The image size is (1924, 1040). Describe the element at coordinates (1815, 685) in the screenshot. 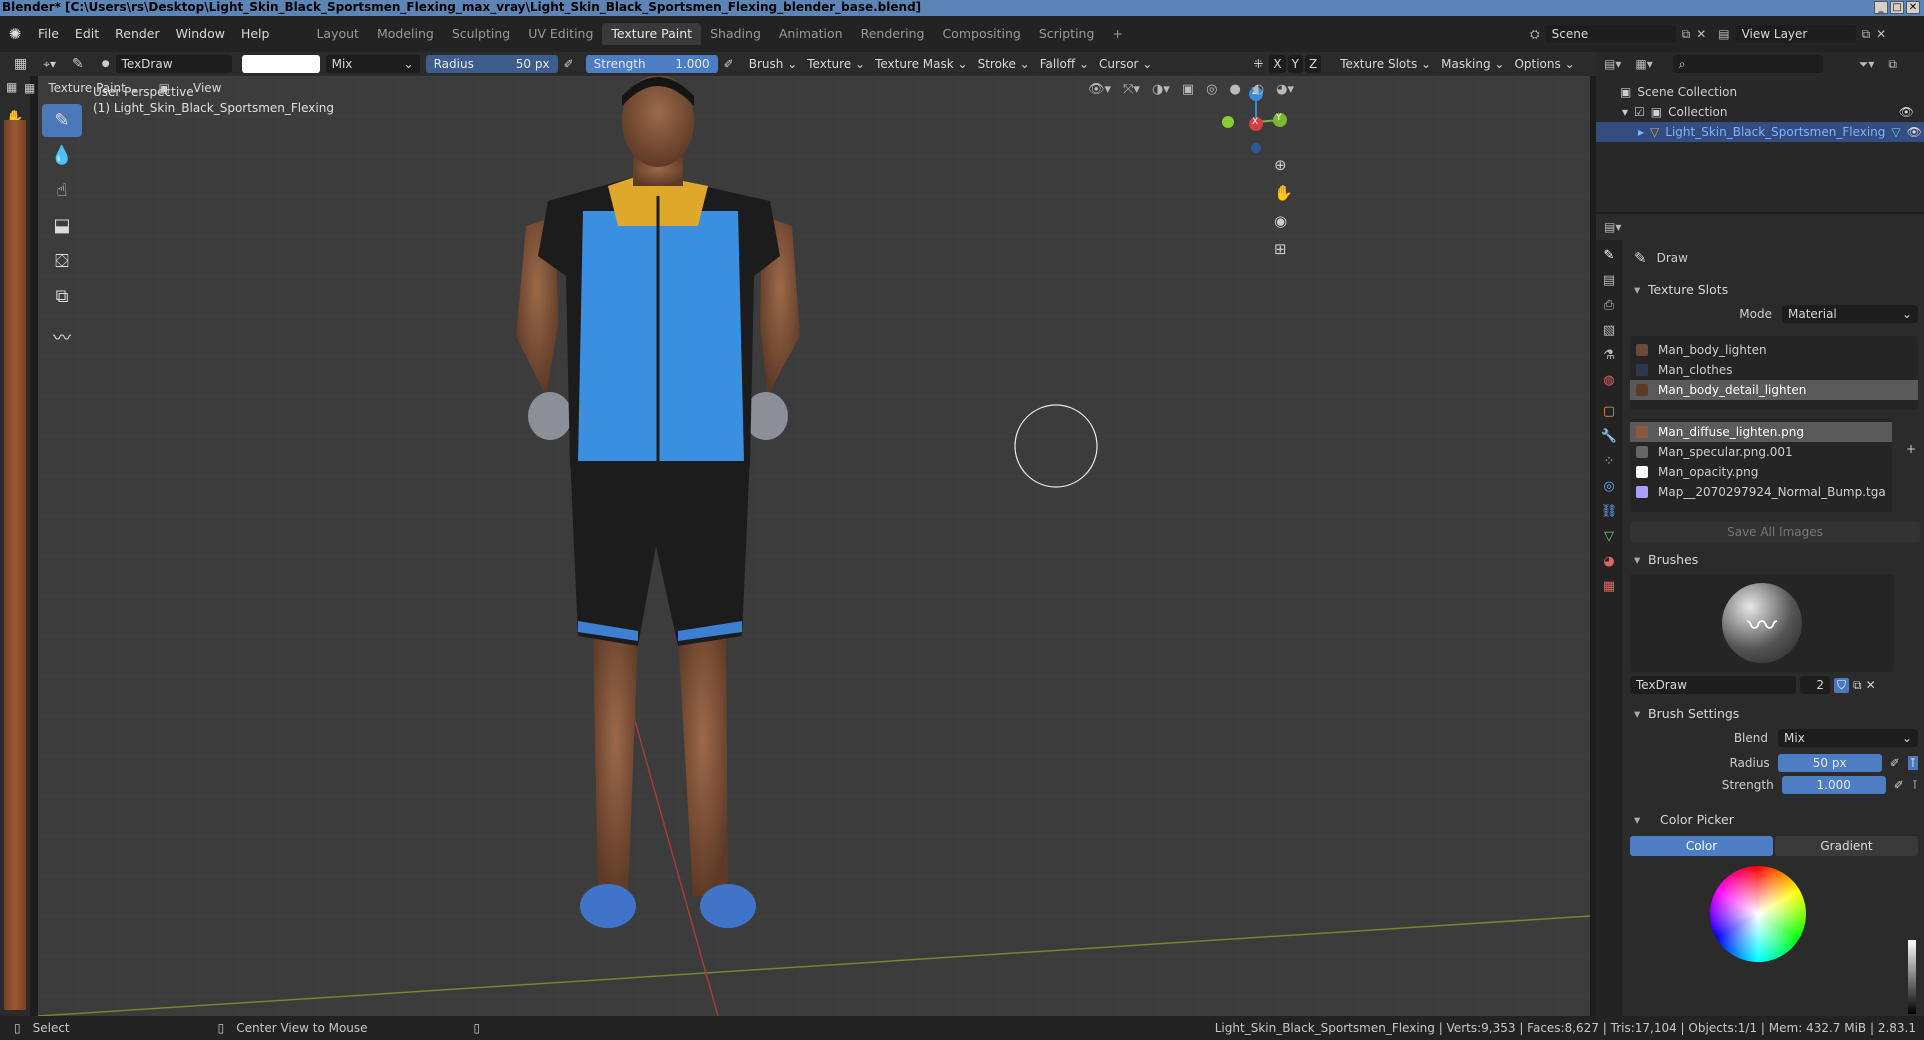

I see `brush-users-count: 2` at that location.